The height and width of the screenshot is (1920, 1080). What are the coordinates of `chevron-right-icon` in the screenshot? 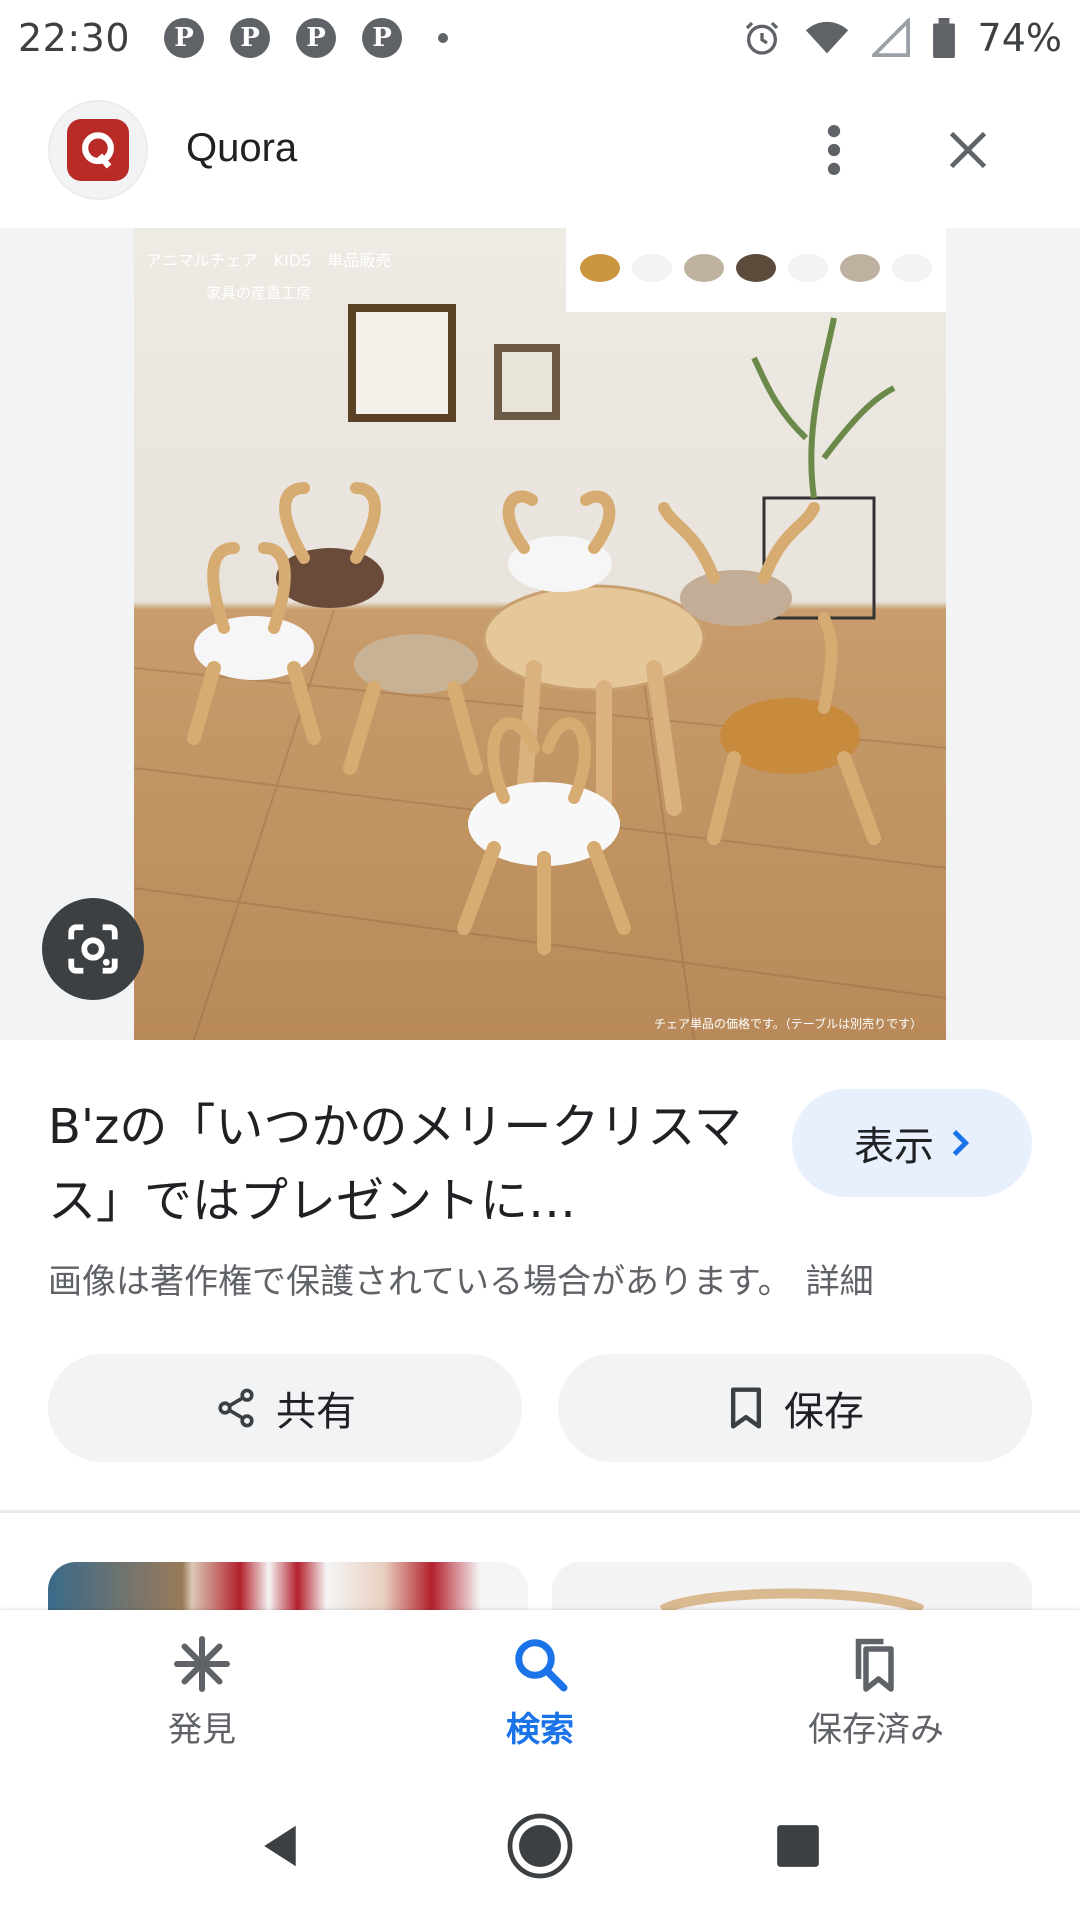 It's located at (961, 1143).